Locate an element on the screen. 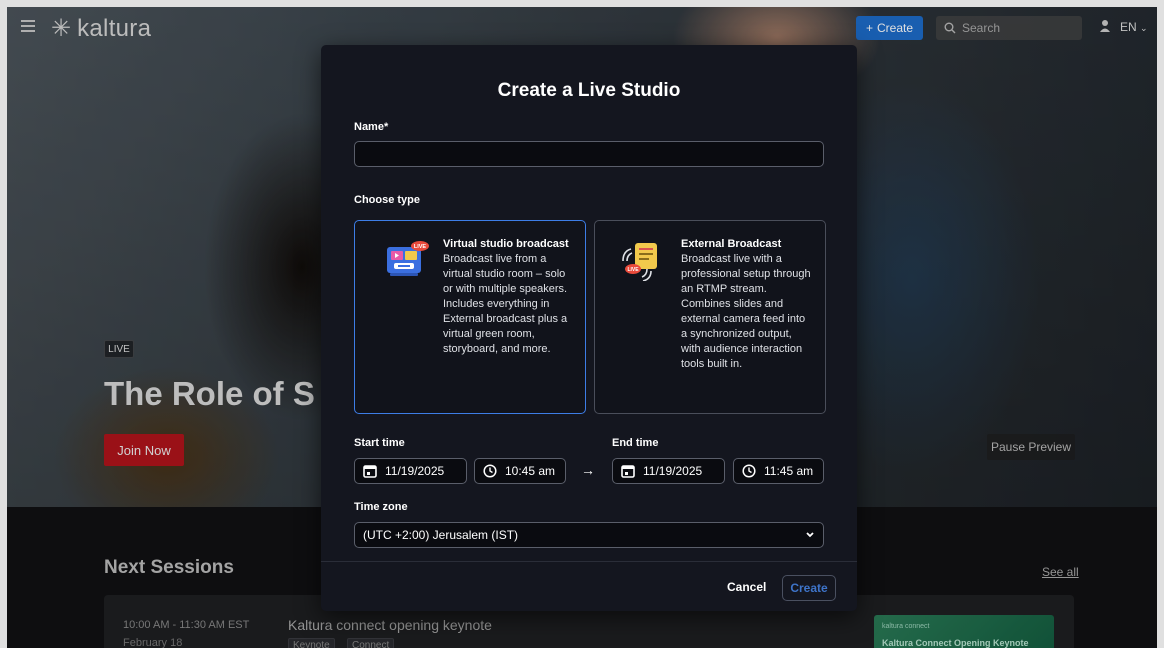 This screenshot has height=648, width=1164. end-date-field: 11/19/2025 is located at coordinates (668, 471).